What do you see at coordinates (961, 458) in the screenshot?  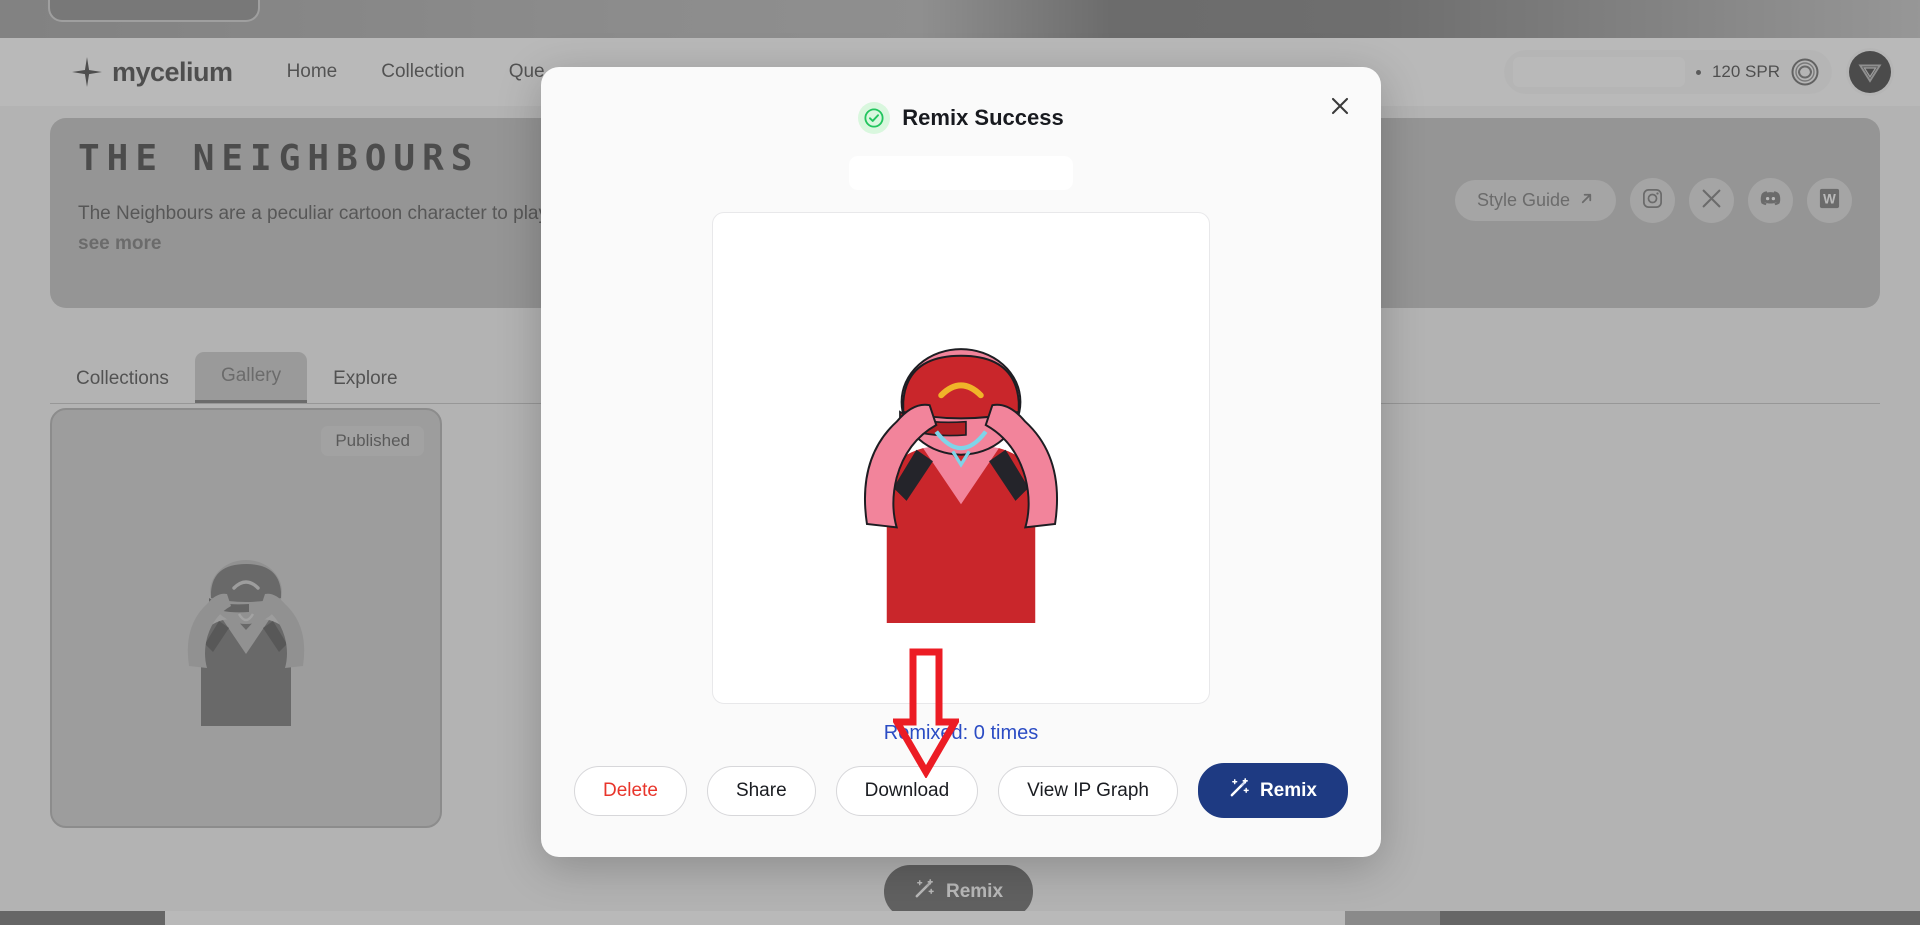 I see `remix-artwork-preview` at bounding box center [961, 458].